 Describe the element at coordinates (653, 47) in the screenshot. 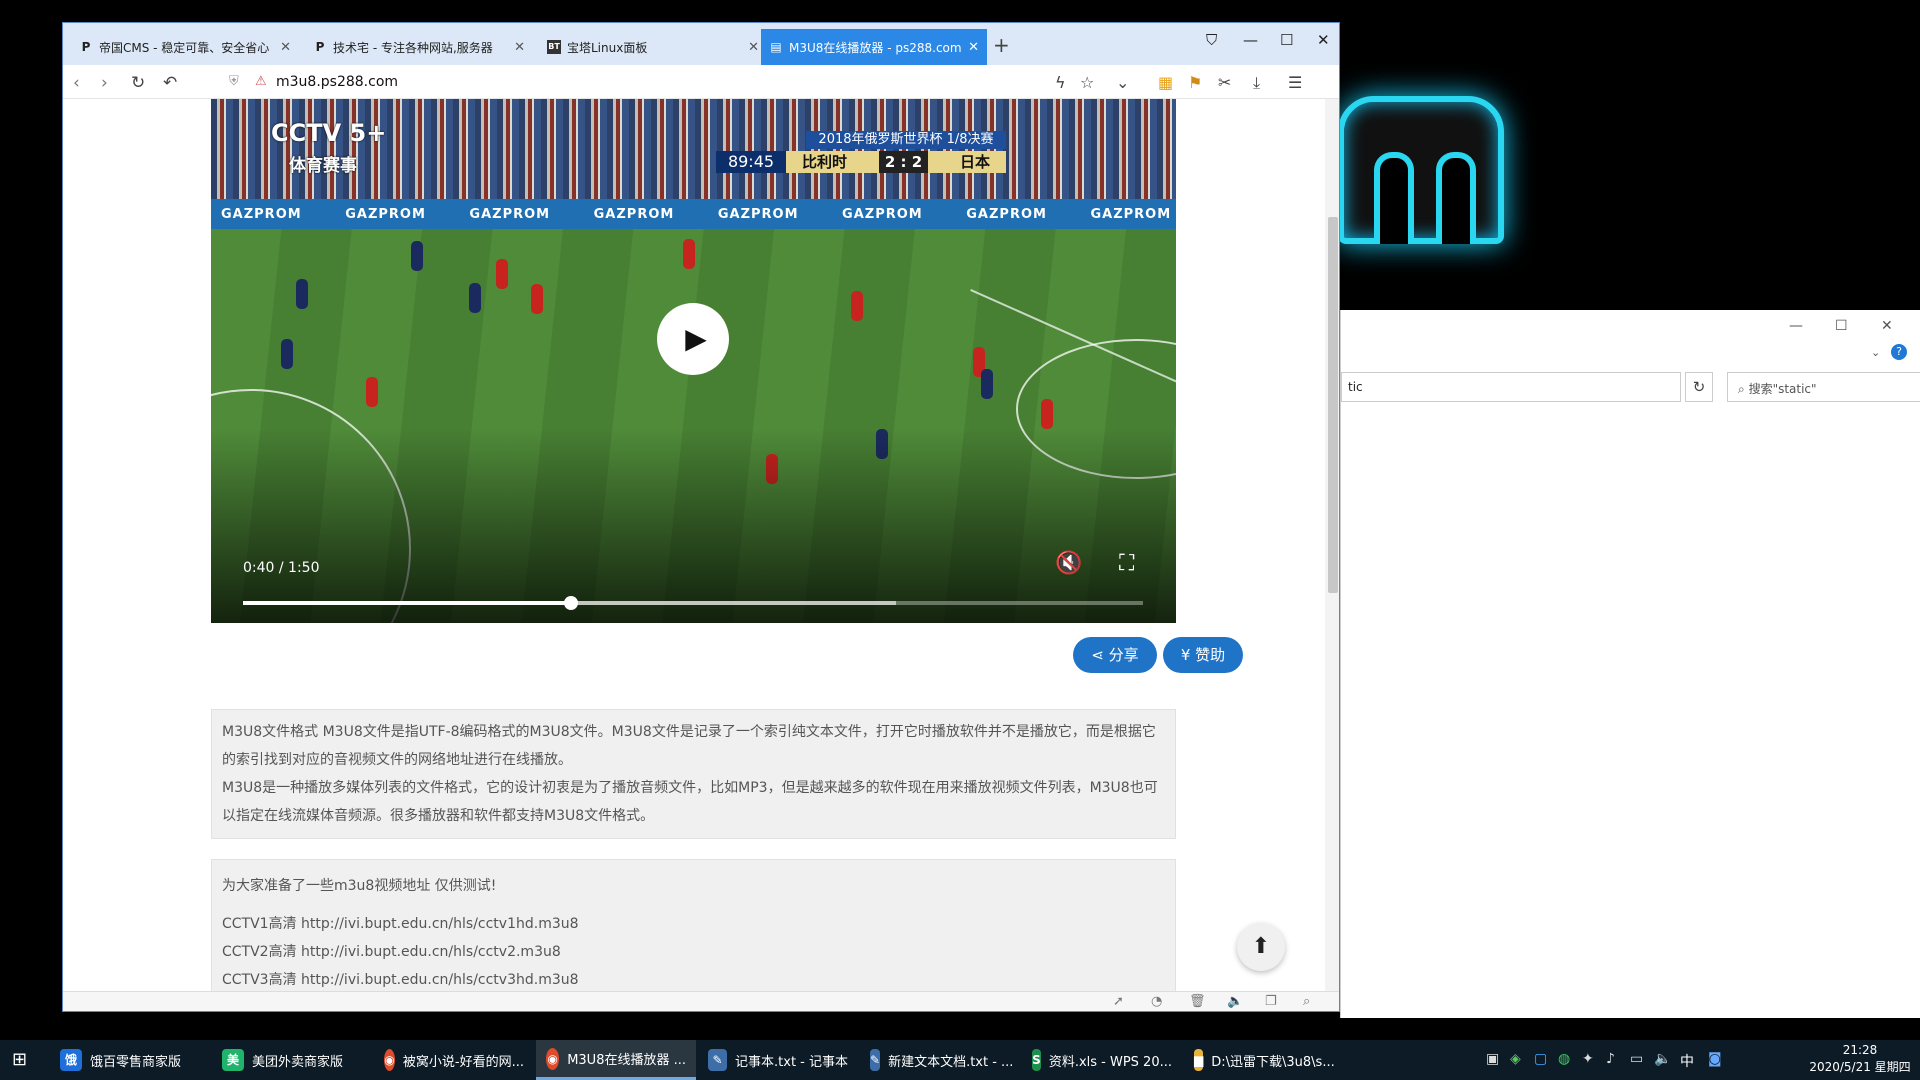

I see `tab-baota: BT 宝塔Linux面板 ✕` at that location.